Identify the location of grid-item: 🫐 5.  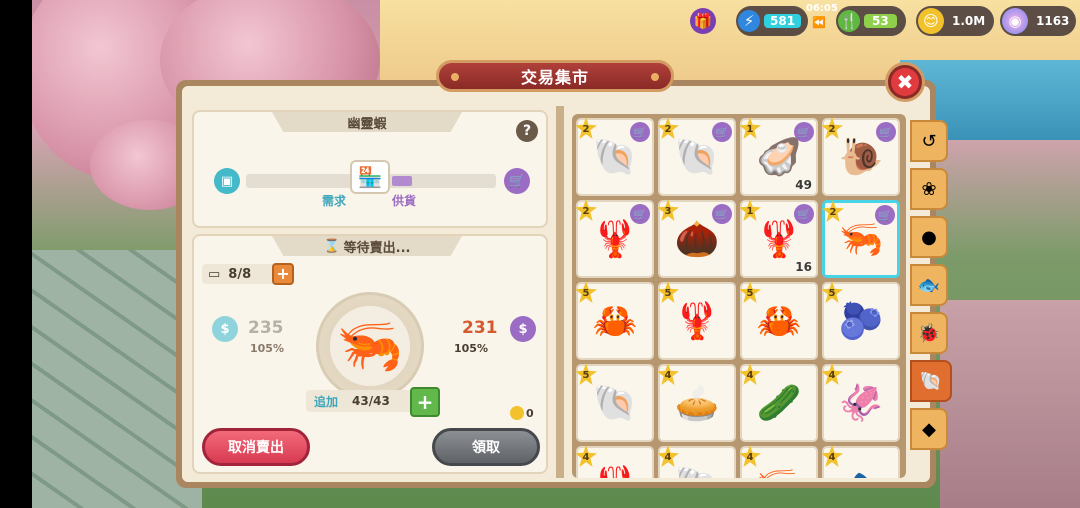
(860, 320).